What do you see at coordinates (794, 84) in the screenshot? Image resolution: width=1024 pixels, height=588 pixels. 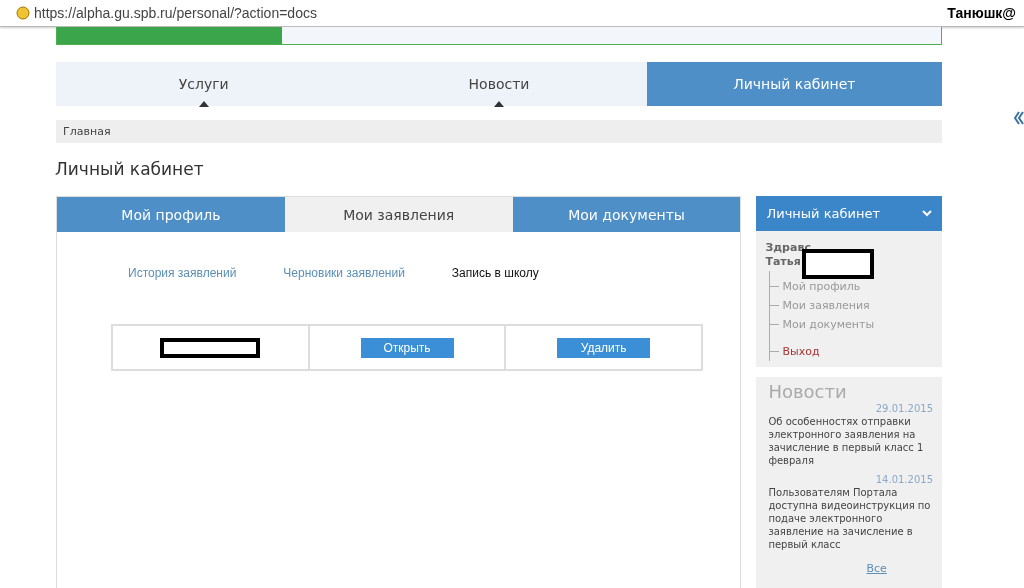 I see `nav-tab: Личный кабинет` at bounding box center [794, 84].